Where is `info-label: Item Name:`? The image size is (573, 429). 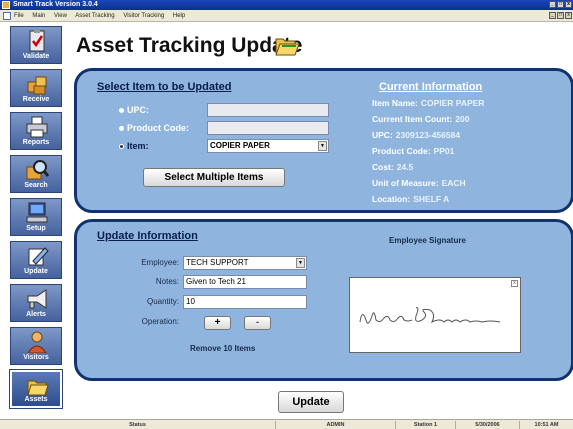 info-label: Item Name: is located at coordinates (395, 103).